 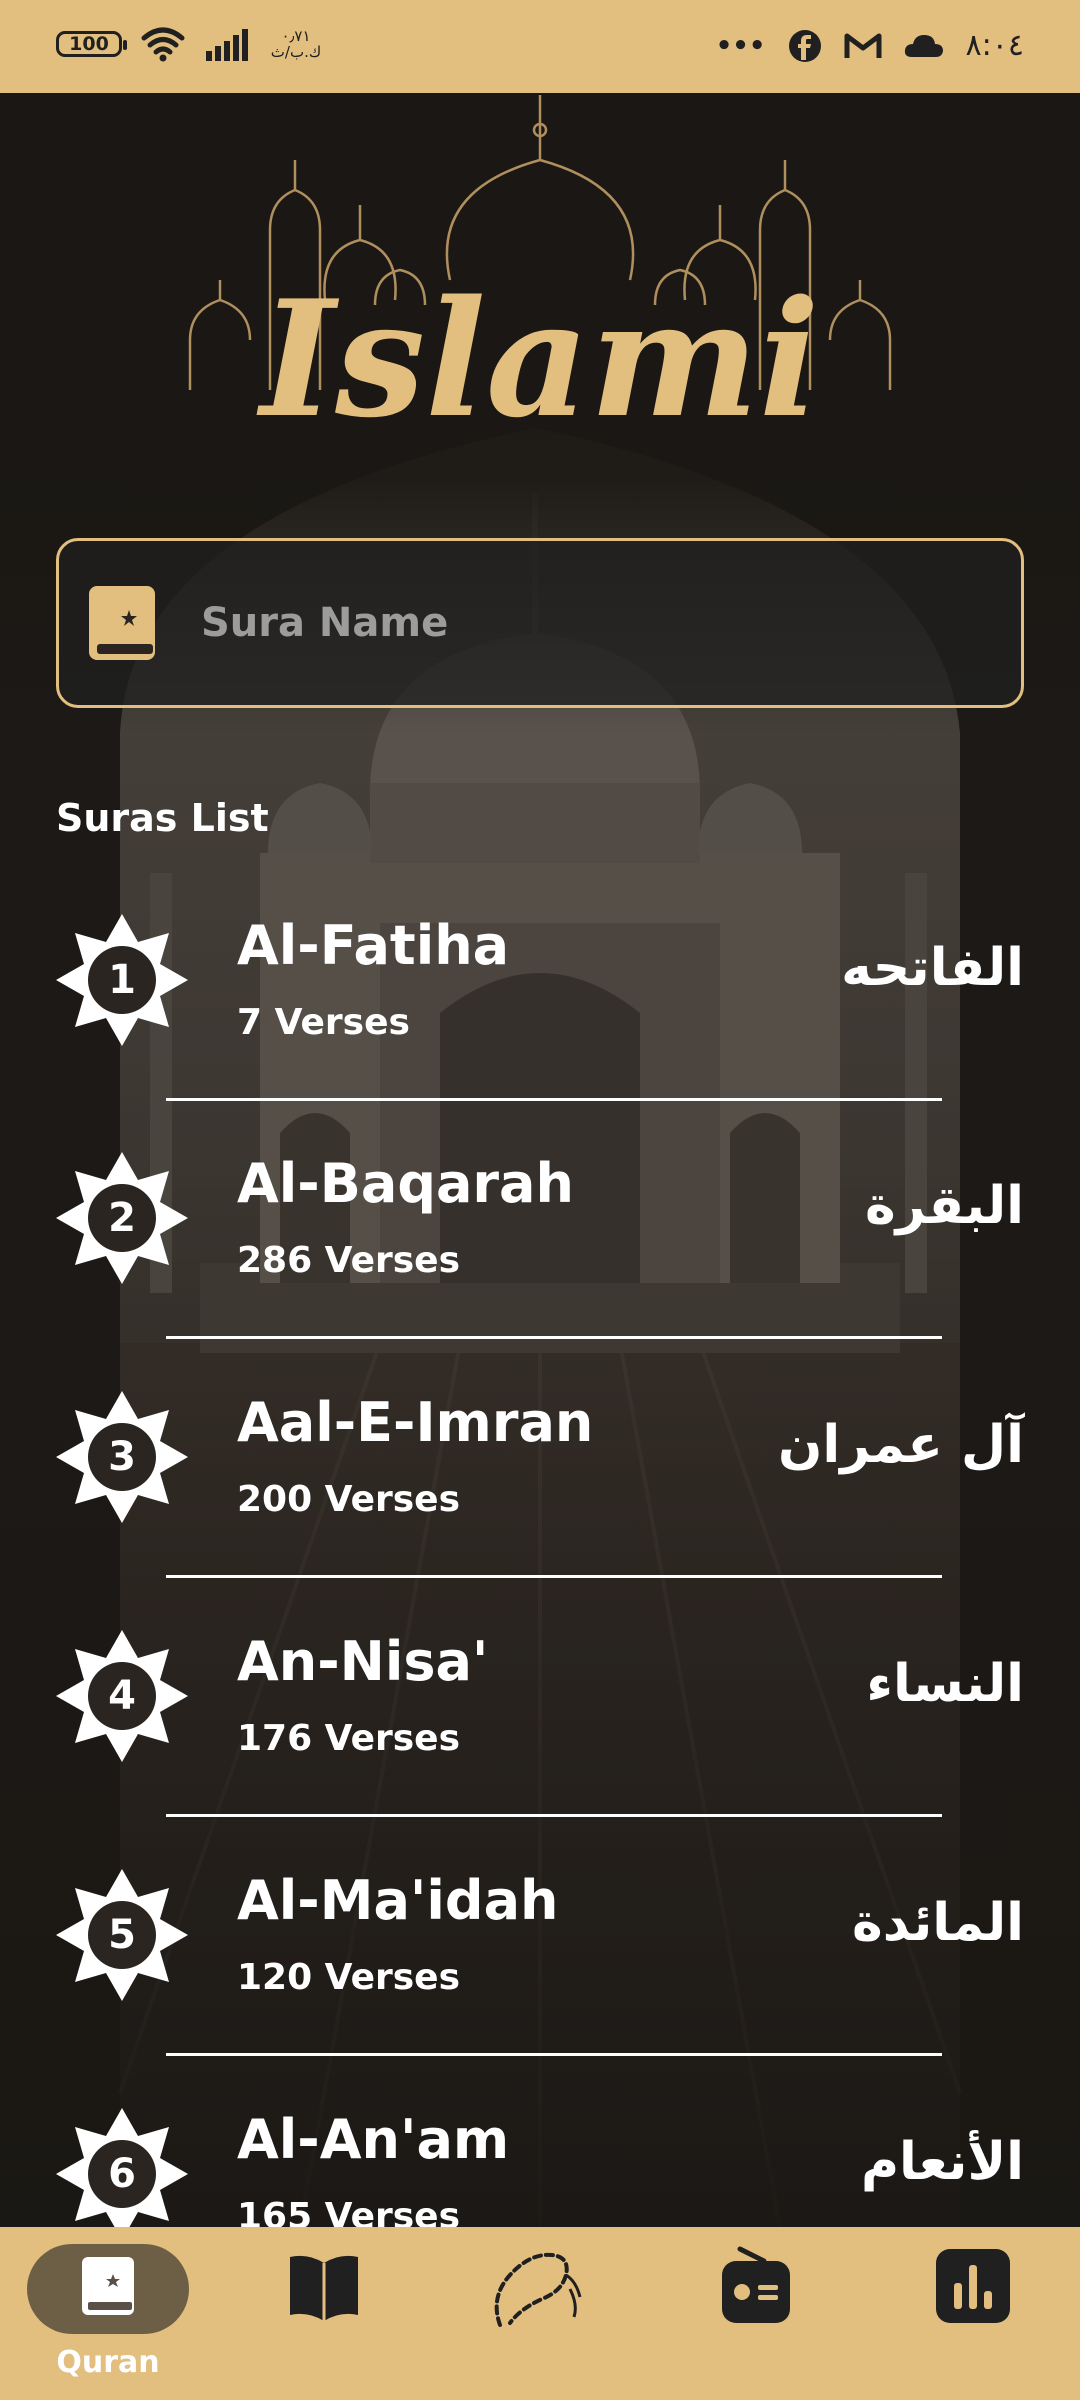 I want to click on nav-label-quran: Quran, so click(x=108, y=2362).